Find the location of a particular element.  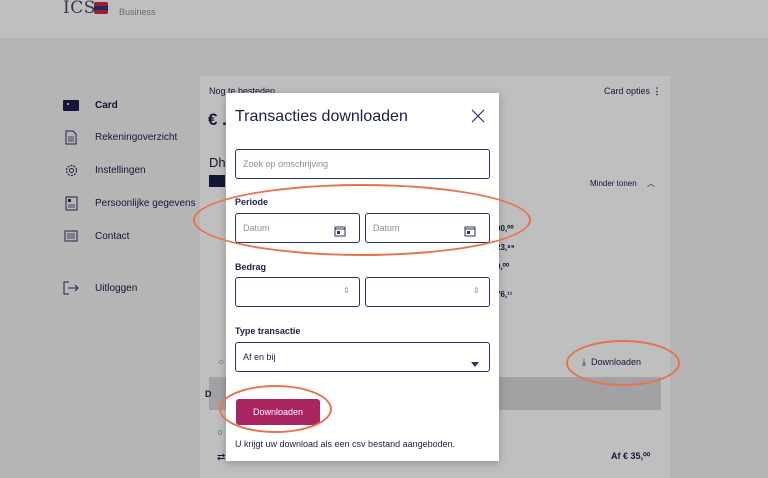

date-from-field: Datum is located at coordinates (297, 228).